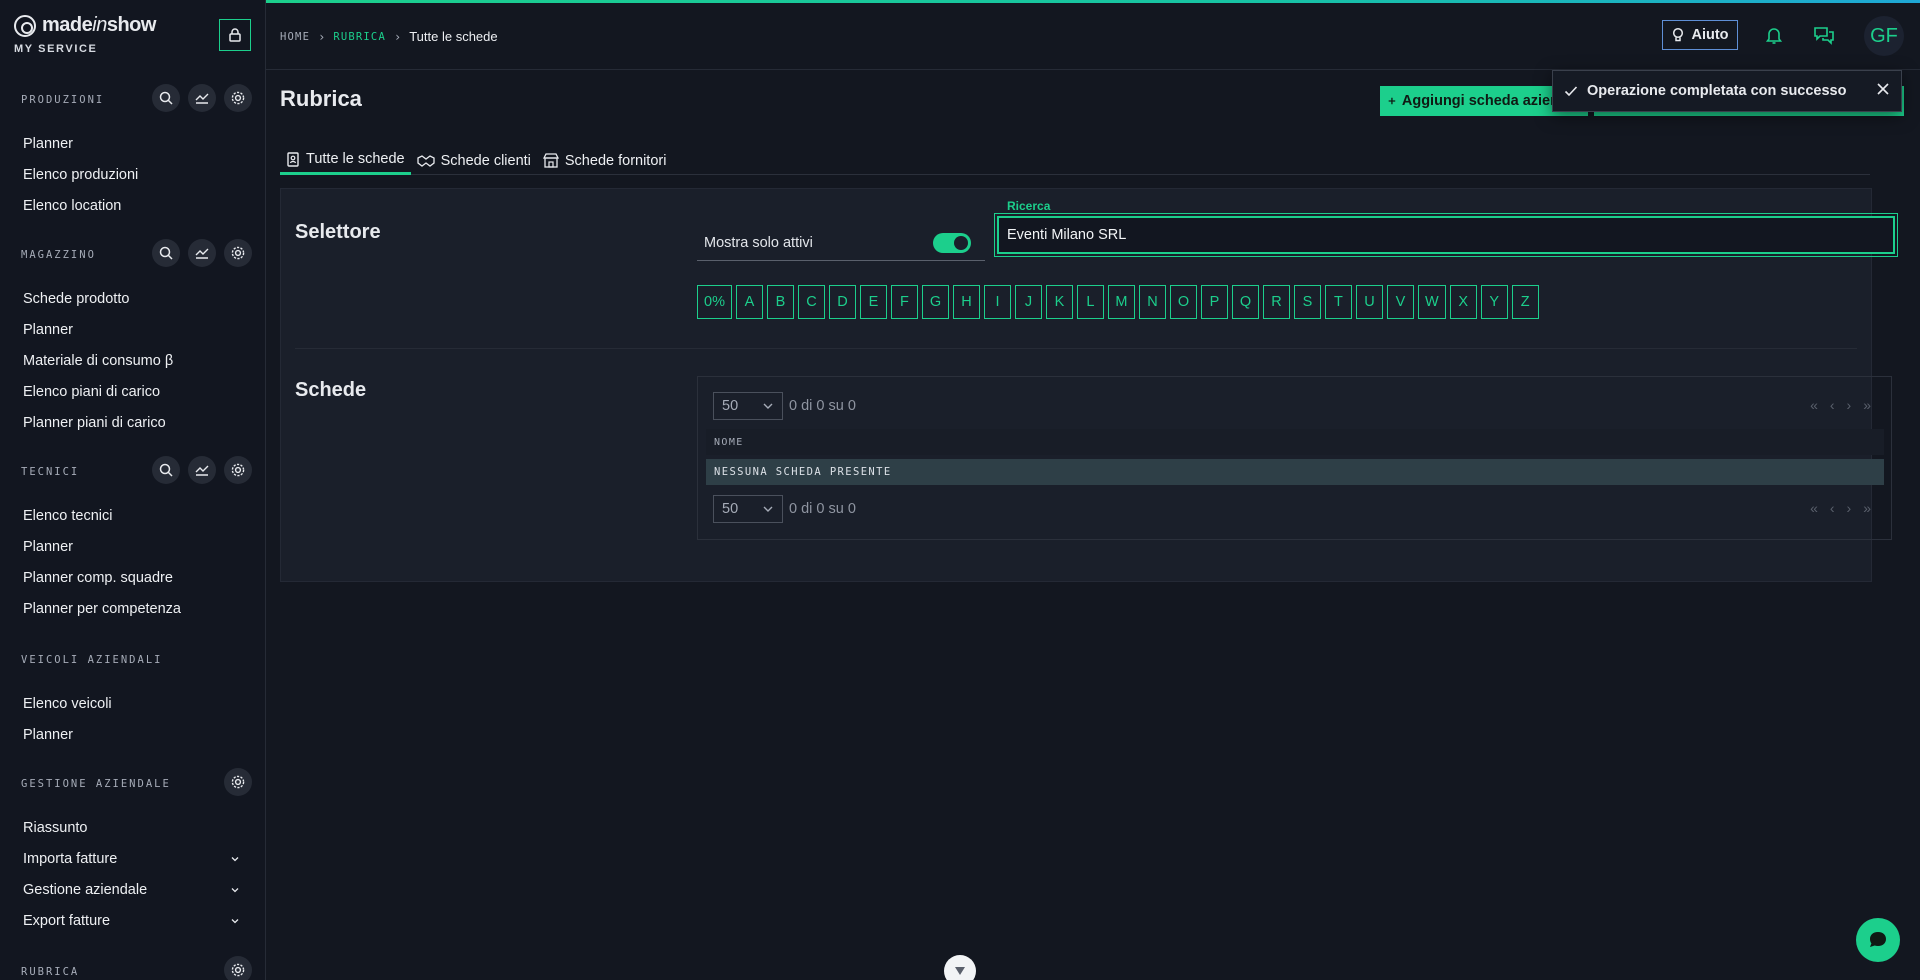 The image size is (1920, 980). What do you see at coordinates (1028, 302) in the screenshot?
I see `letter-filter-j: J` at bounding box center [1028, 302].